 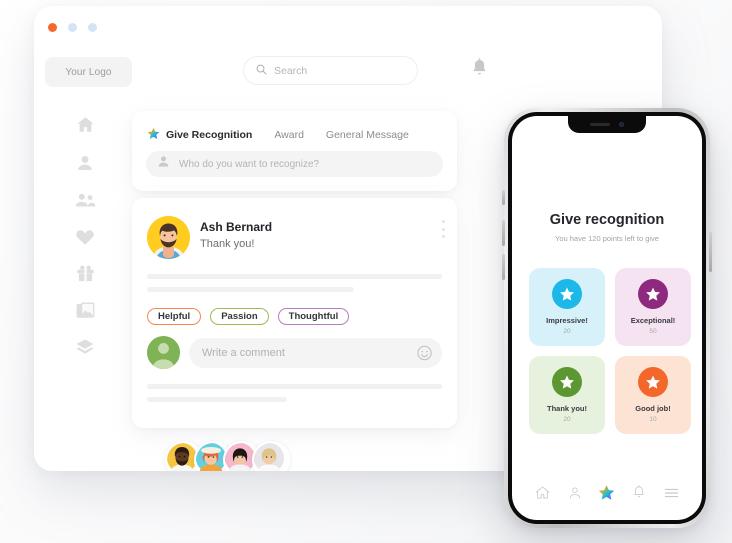 What do you see at coordinates (52, 27) in the screenshot?
I see `window-close-dot` at bounding box center [52, 27].